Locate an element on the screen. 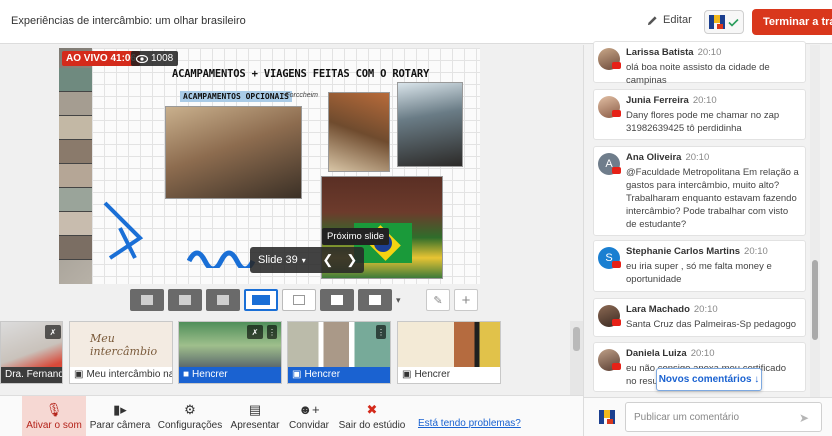 The height and width of the screenshot is (436, 832). people-icon is located at coordinates (185, 300).